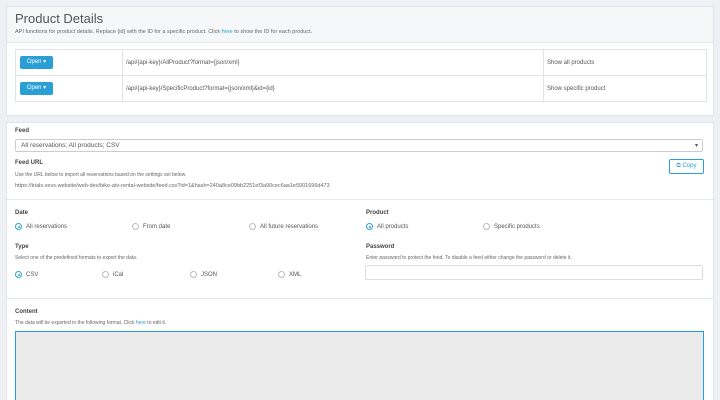  I want to click on product-label: Product, so click(377, 213).